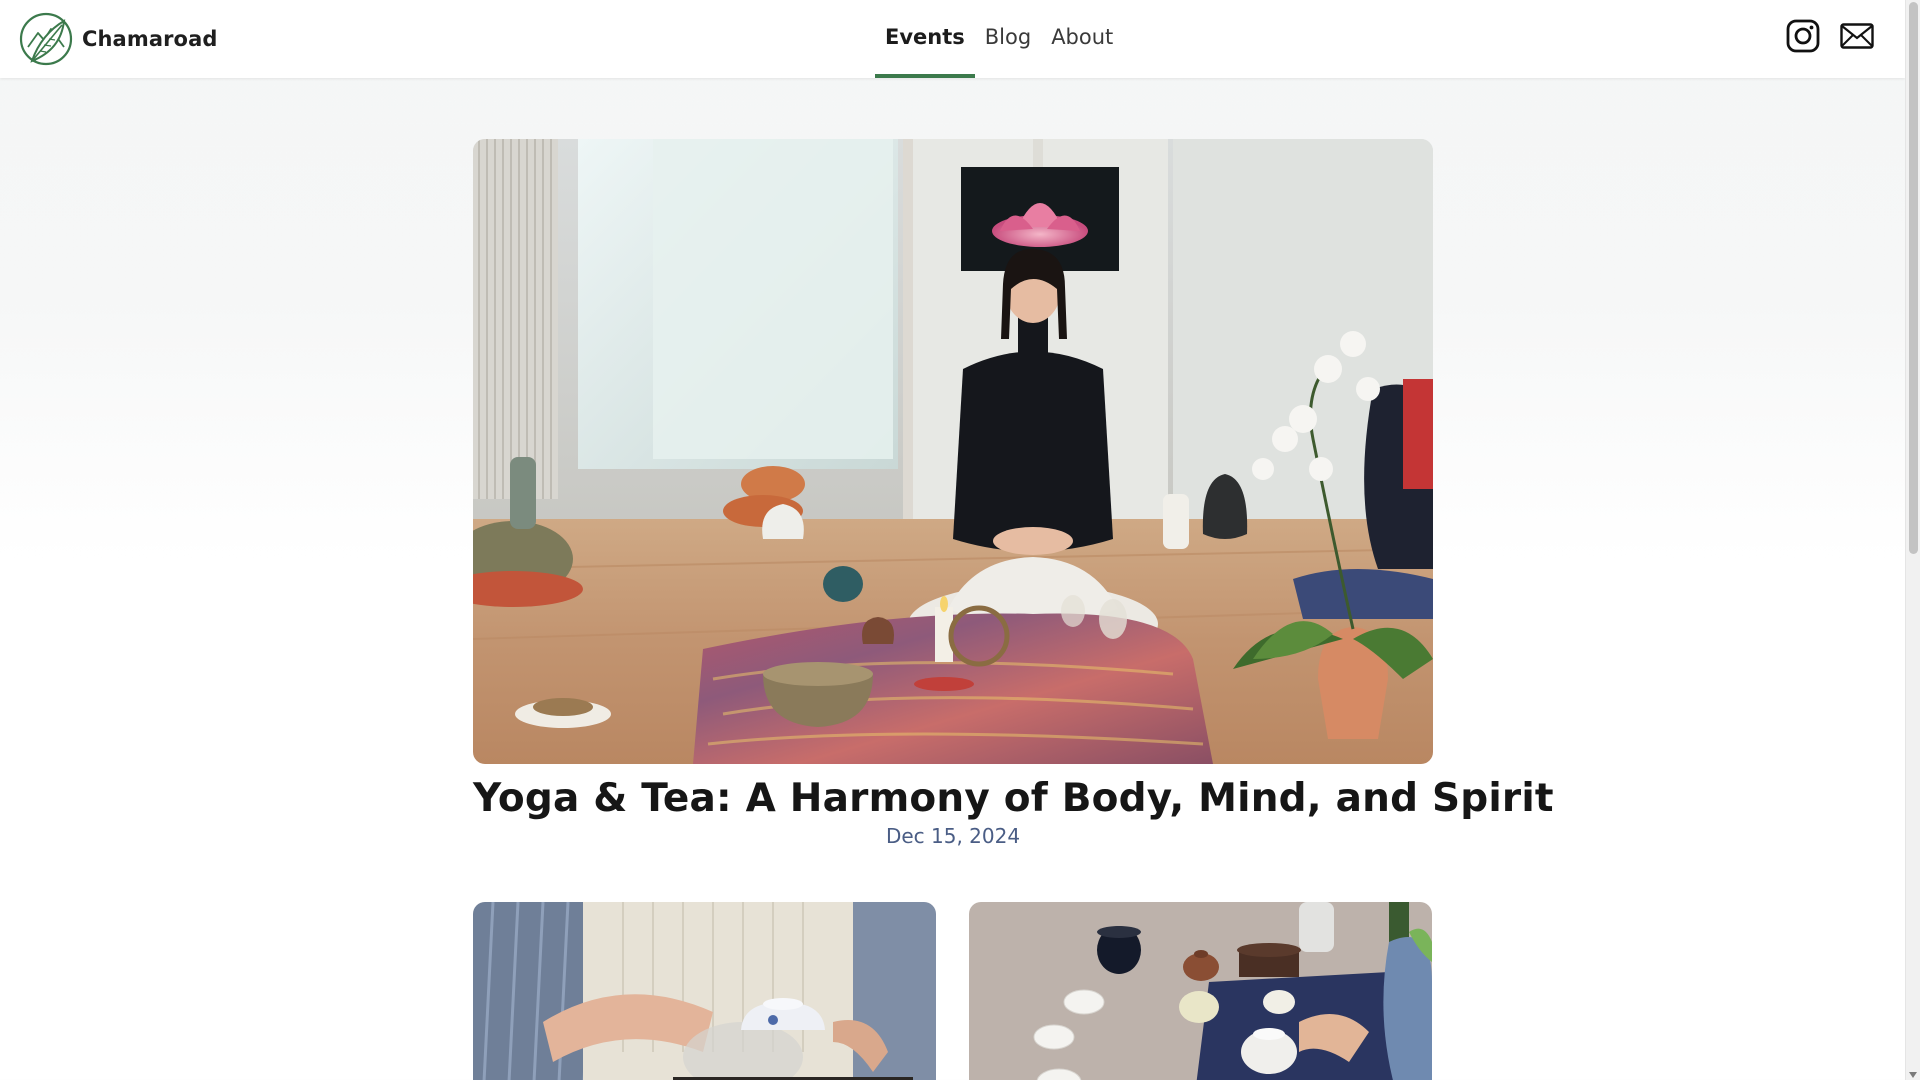 This screenshot has height=1080, width=1920. I want to click on brand-home-link: Chamaroad, so click(117, 39).